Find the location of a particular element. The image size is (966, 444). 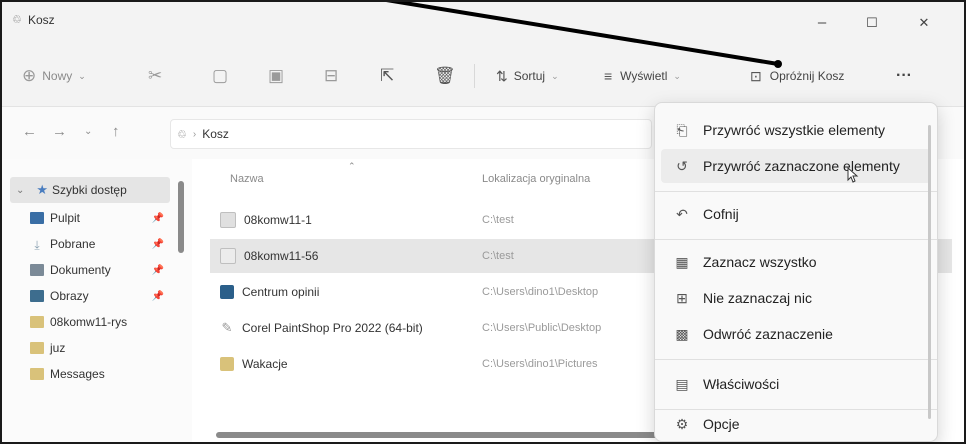

sidebar-item-juz: juz is located at coordinates (100, 348).